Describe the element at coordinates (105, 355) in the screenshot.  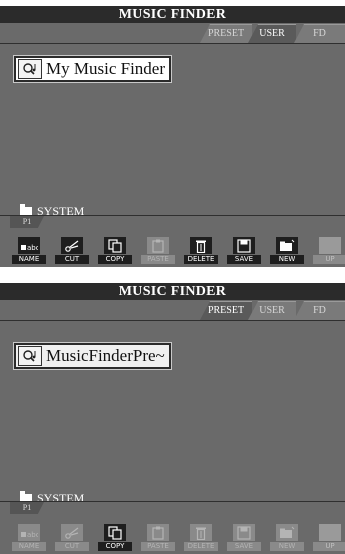
I see `file-item-label: MusicFinderPre~` at that location.